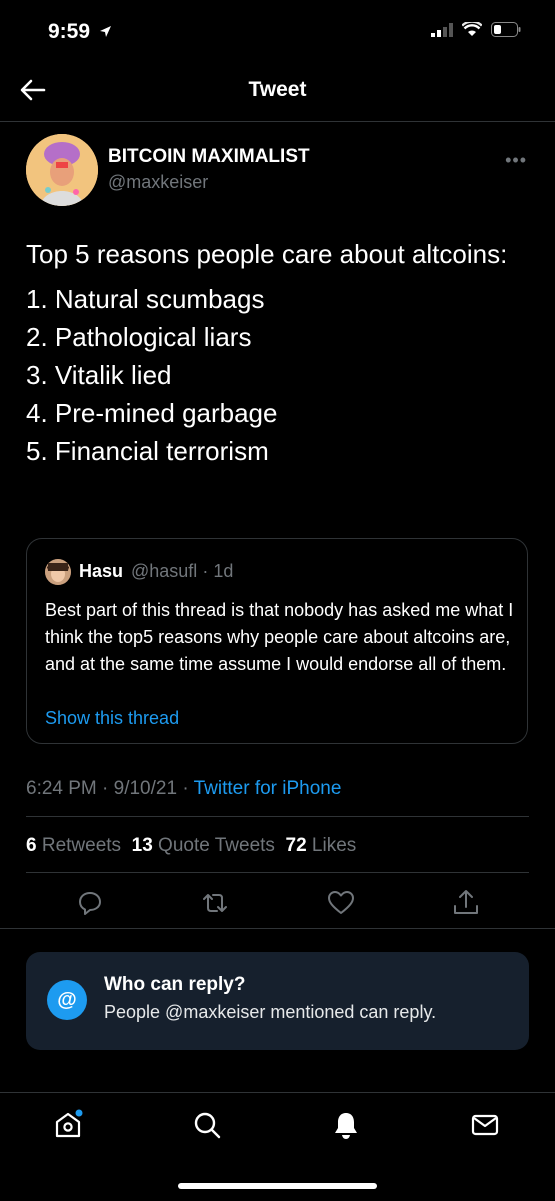 This screenshot has height=1201, width=555. What do you see at coordinates (158, 182) in the screenshot?
I see `author-handle: @maxkeiser` at bounding box center [158, 182].